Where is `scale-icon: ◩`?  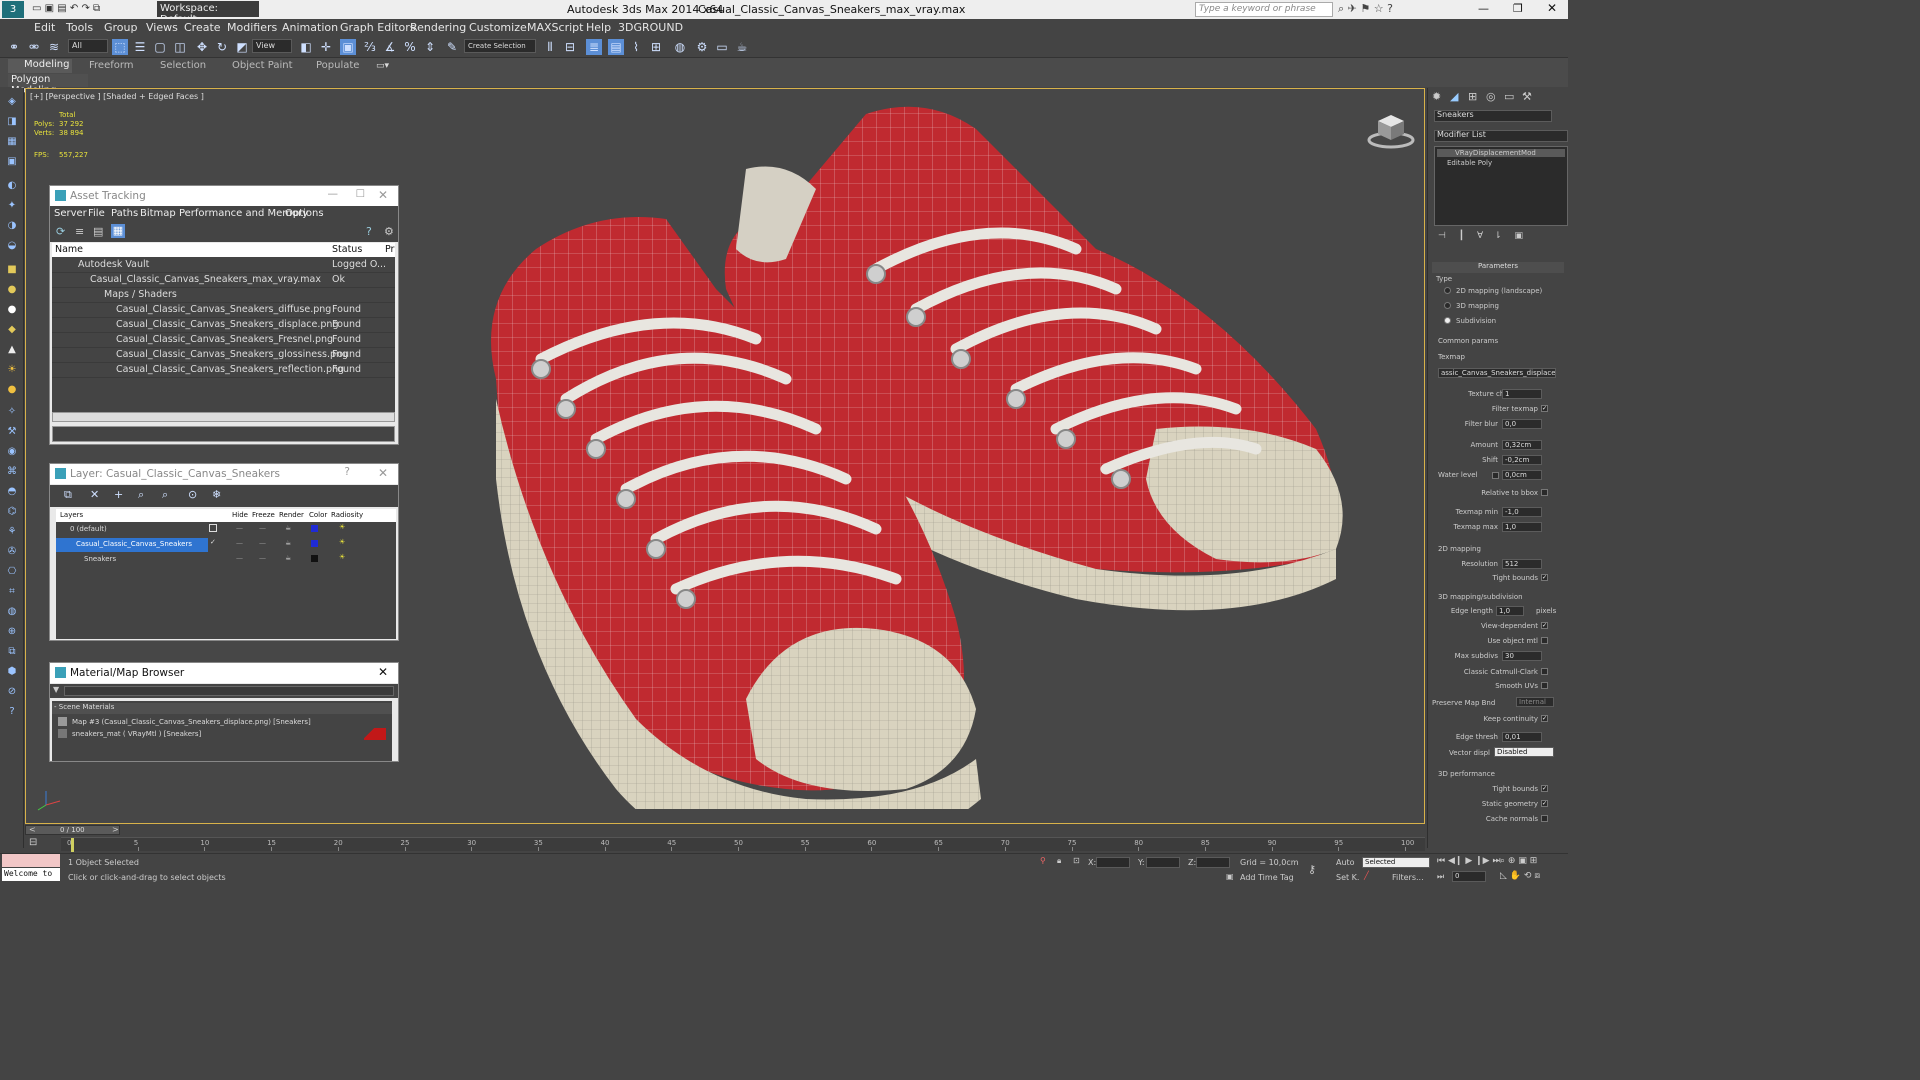 scale-icon: ◩ is located at coordinates (242, 47).